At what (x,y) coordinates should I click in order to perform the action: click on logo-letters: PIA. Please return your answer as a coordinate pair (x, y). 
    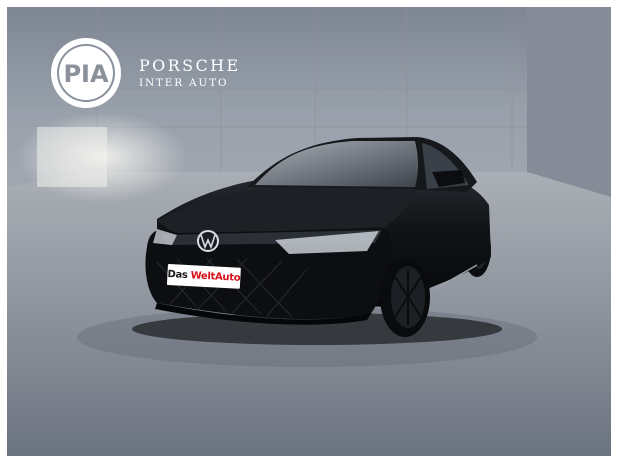
    Looking at the image, I should click on (86, 74).